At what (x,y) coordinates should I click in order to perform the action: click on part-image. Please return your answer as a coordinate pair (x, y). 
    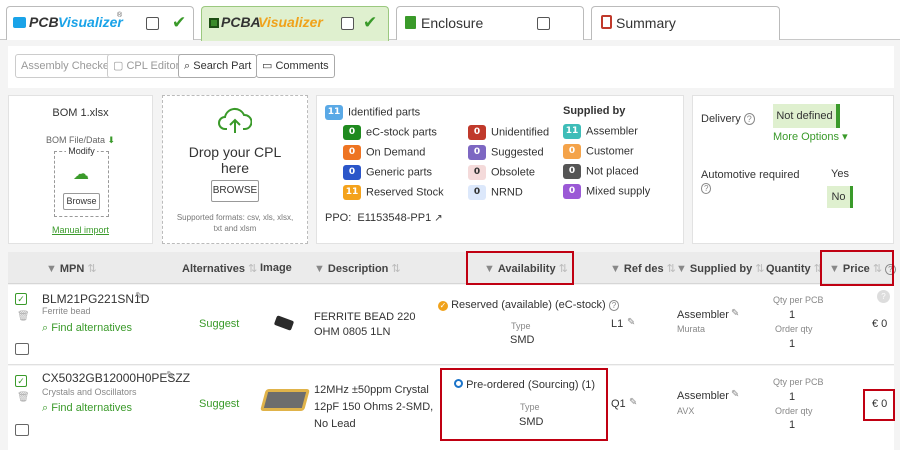
    Looking at the image, I should click on (285, 400).